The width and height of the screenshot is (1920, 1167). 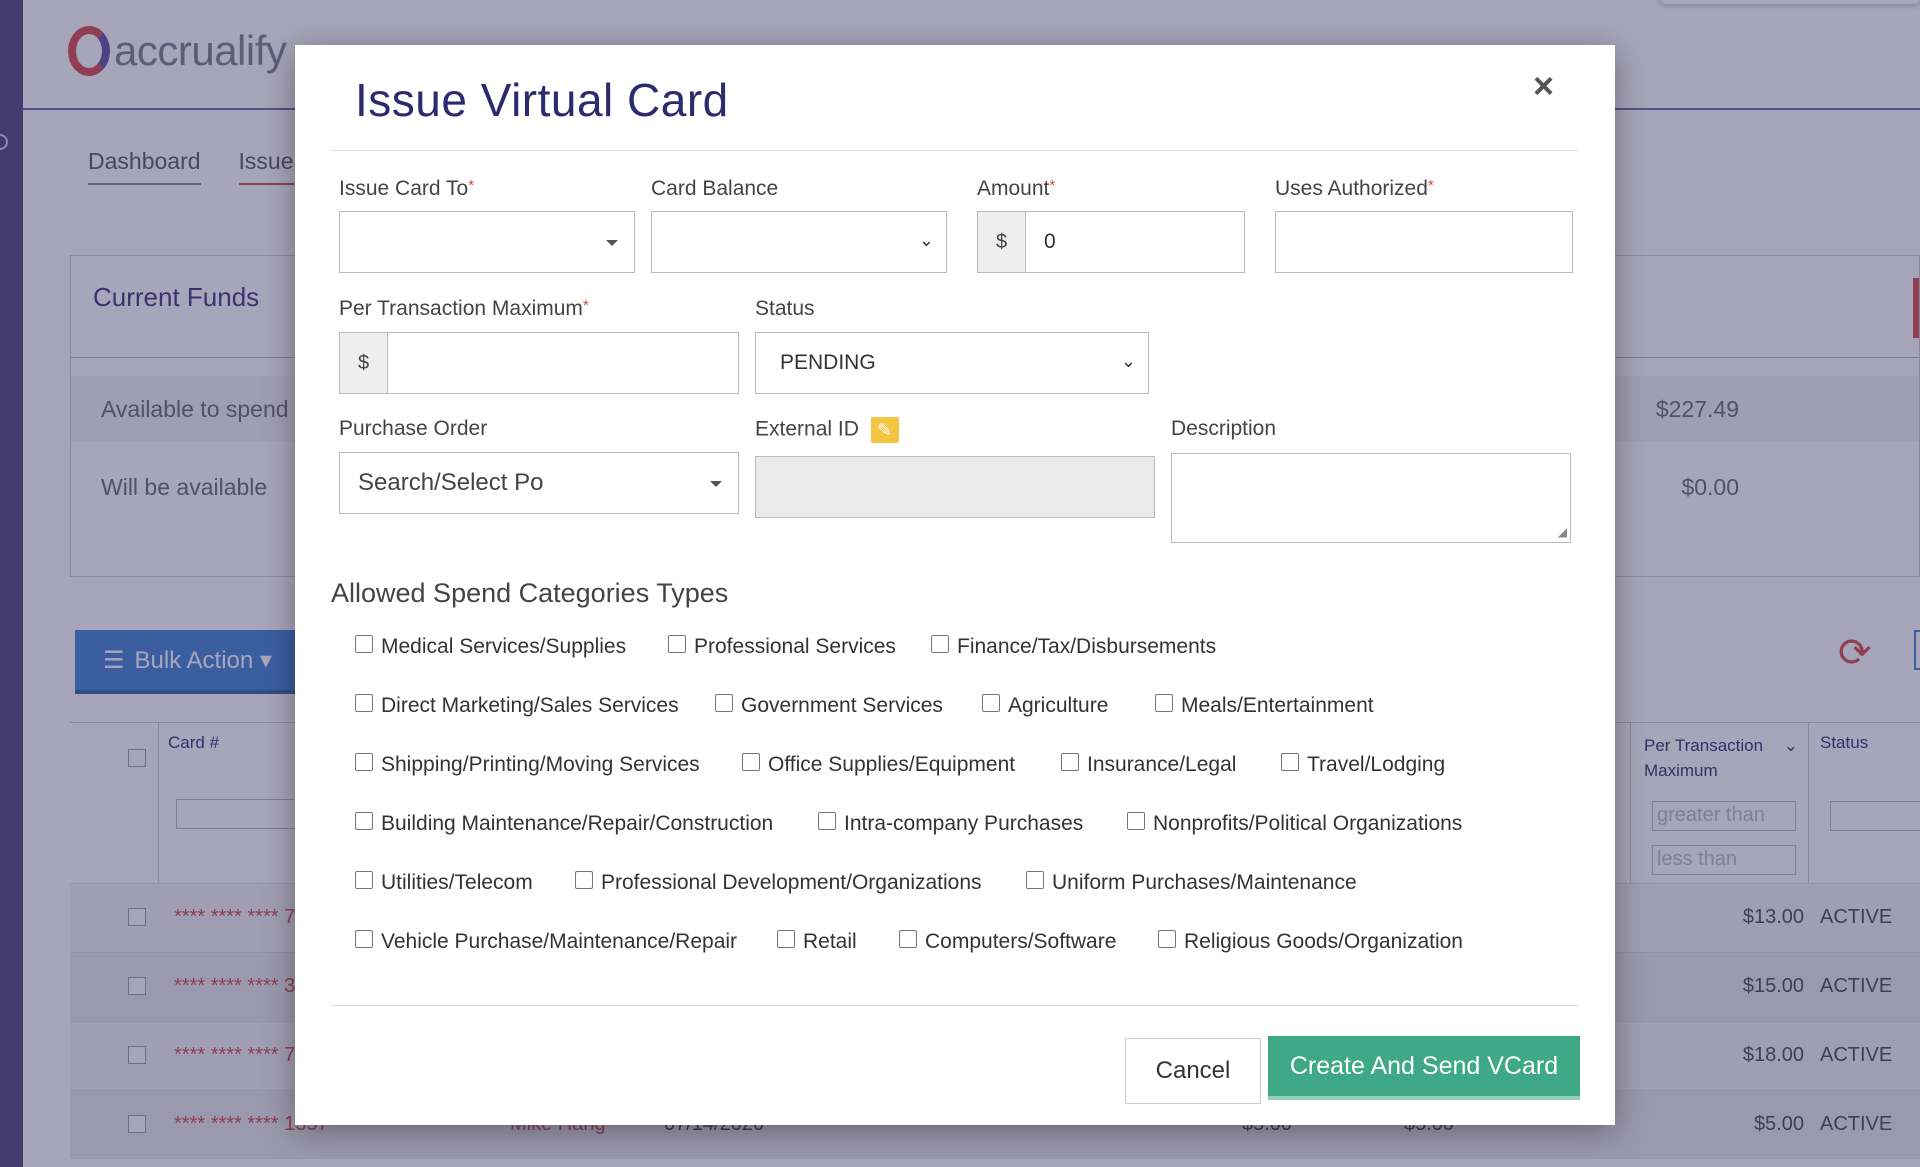 I want to click on category-professional-services: Professional Services, so click(x=782, y=647).